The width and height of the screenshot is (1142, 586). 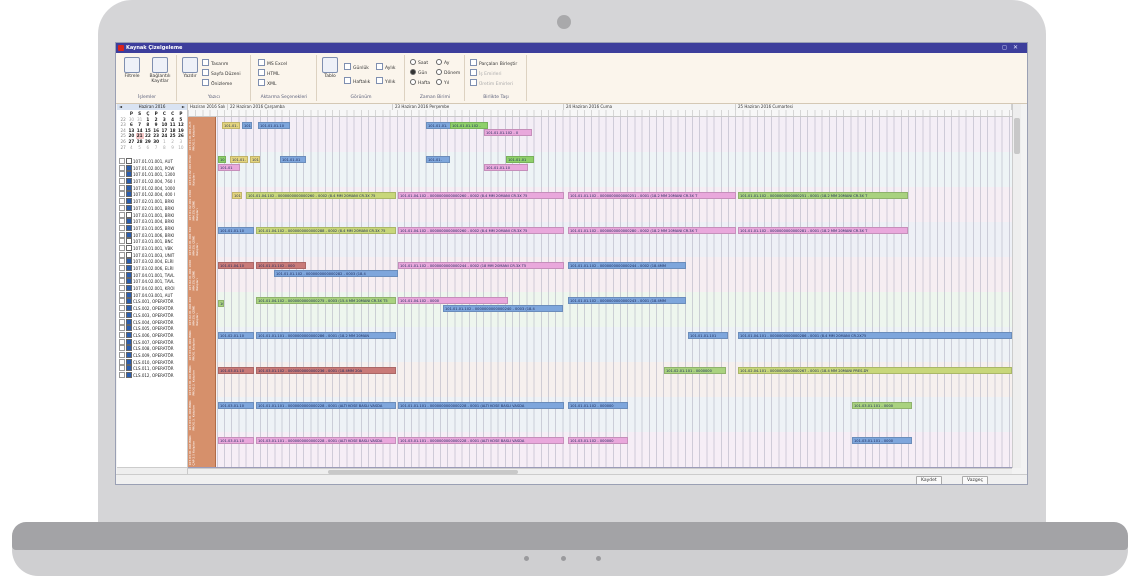 I want to click on merge-parts-checkbox: Parçaları Birleştir, so click(x=493, y=63).